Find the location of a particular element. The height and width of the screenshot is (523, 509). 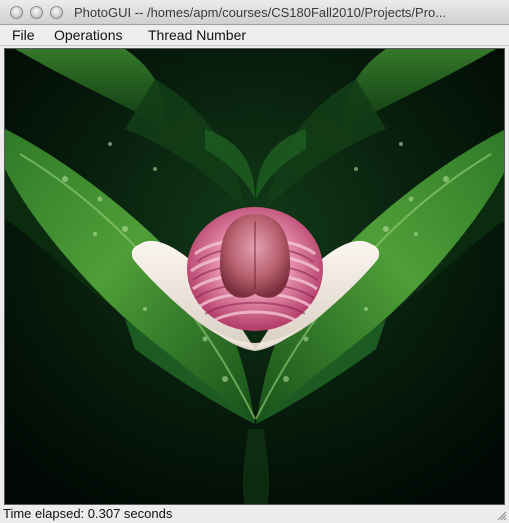

menu-thread-number: Thread Number is located at coordinates (197, 35).